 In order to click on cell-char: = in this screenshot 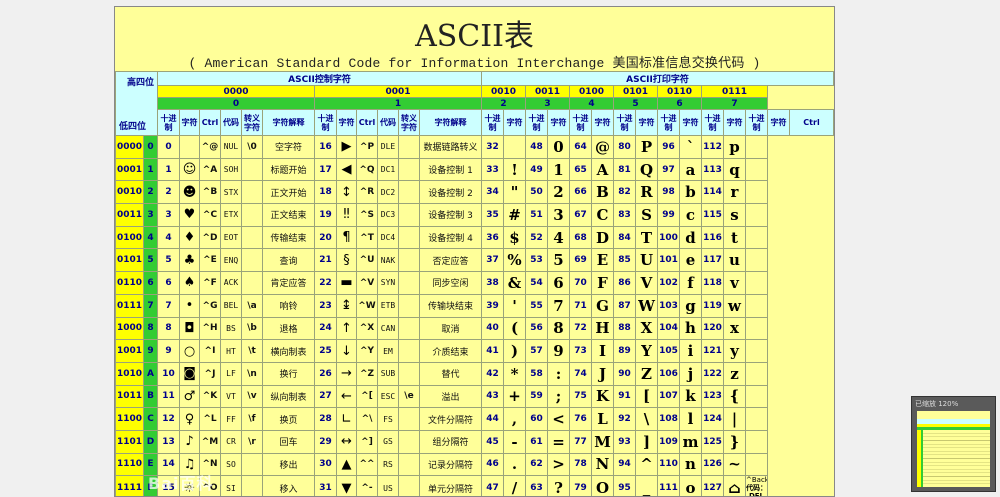, I will do `click(558, 441)`.